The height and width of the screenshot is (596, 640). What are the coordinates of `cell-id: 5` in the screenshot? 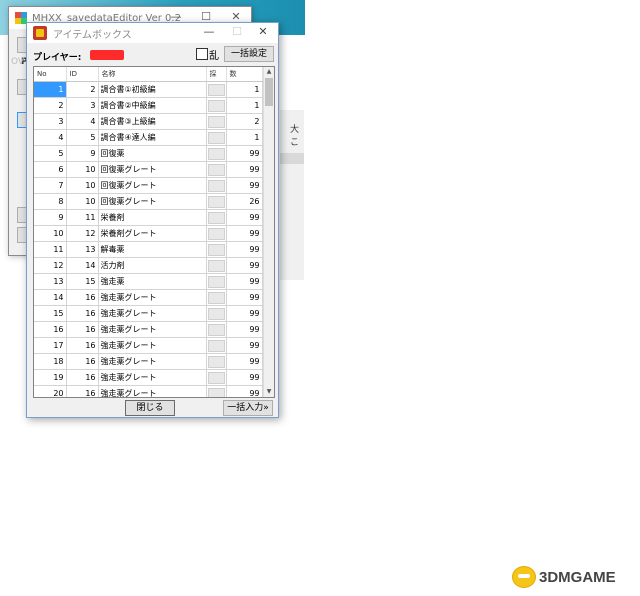 It's located at (82, 137).